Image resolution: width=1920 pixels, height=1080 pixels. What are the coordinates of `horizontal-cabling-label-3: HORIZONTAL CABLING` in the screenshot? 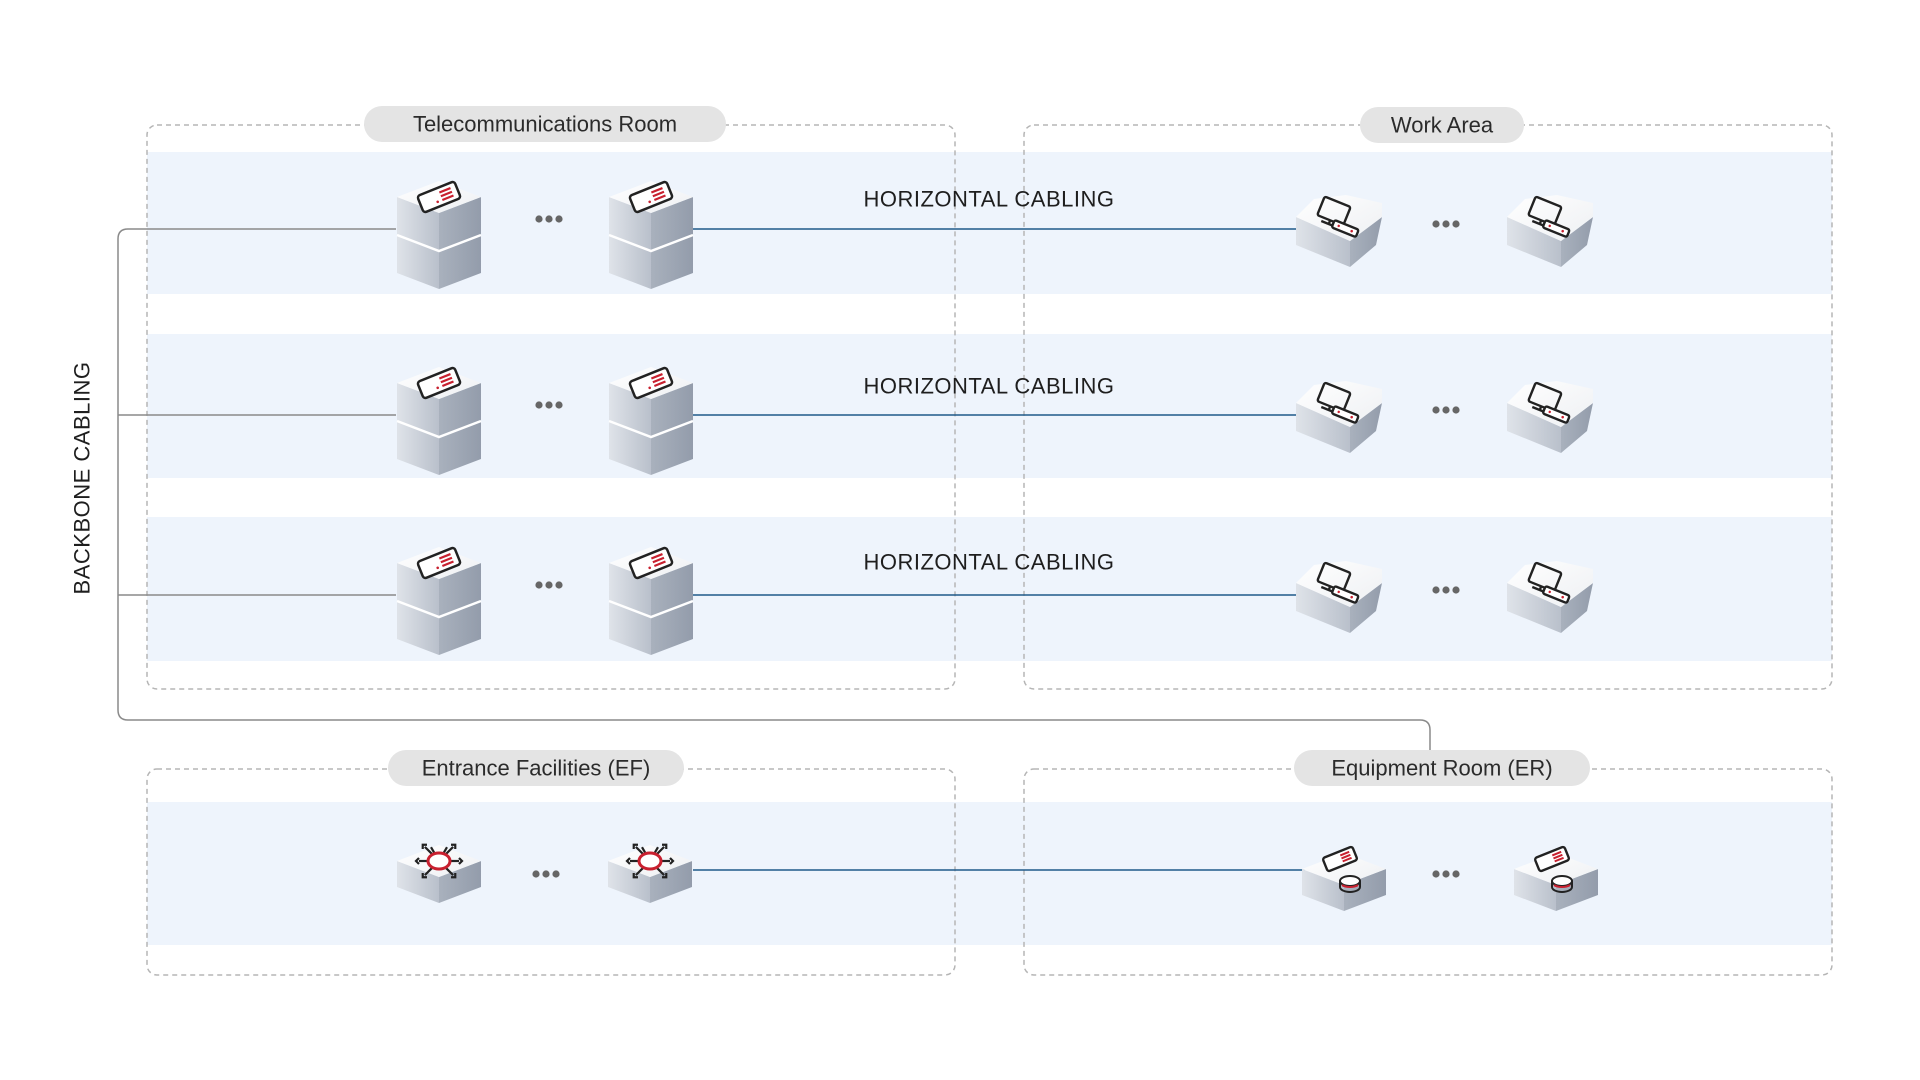 It's located at (988, 562).